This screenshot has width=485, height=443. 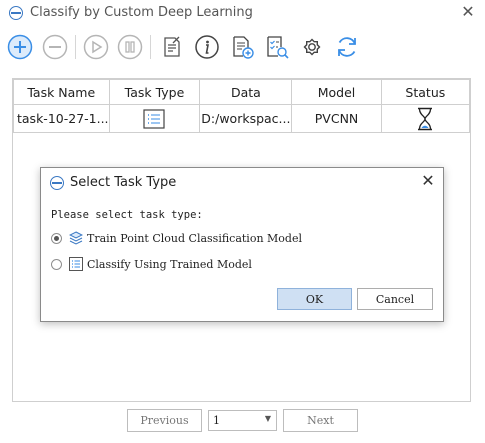 I want to click on pause-button, so click(x=130, y=47).